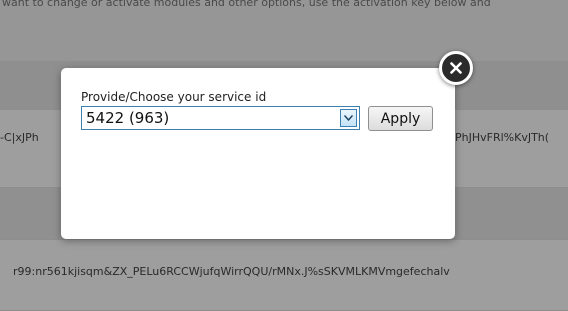  I want to click on service-id-label: Provide/Choose your service id, so click(174, 97).